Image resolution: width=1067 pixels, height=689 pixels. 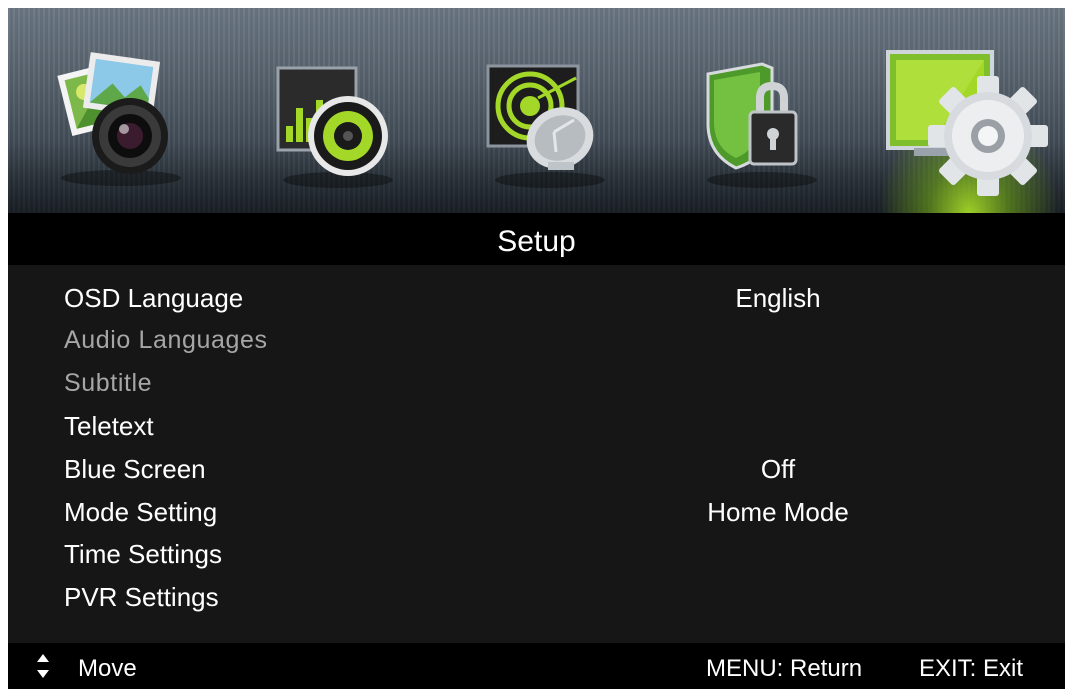 I want to click on menu-item-value: Off, so click(x=778, y=469).